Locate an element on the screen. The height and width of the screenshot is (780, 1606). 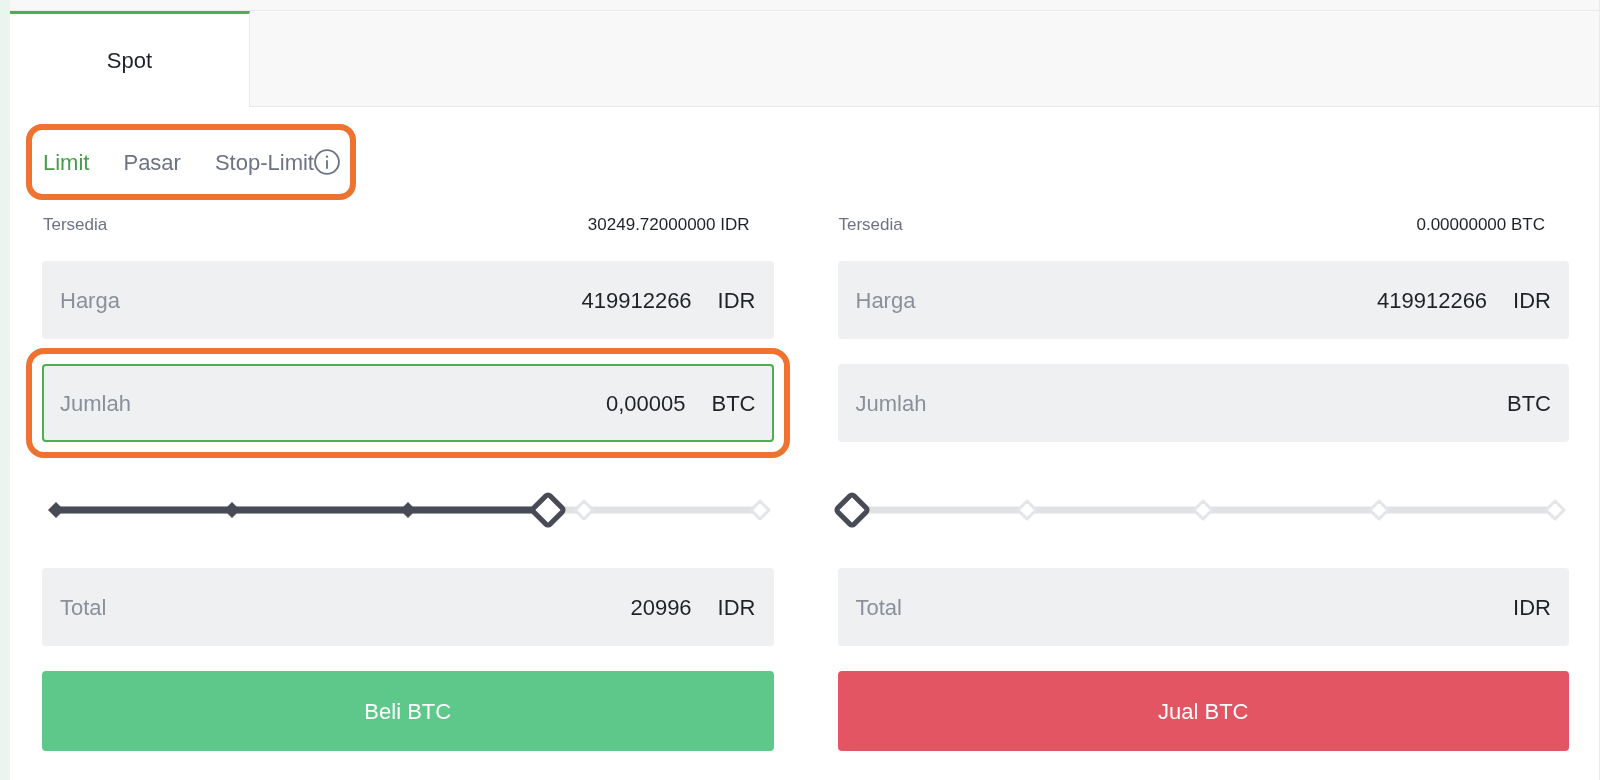
input-field: Total IDR is located at coordinates (1203, 607).